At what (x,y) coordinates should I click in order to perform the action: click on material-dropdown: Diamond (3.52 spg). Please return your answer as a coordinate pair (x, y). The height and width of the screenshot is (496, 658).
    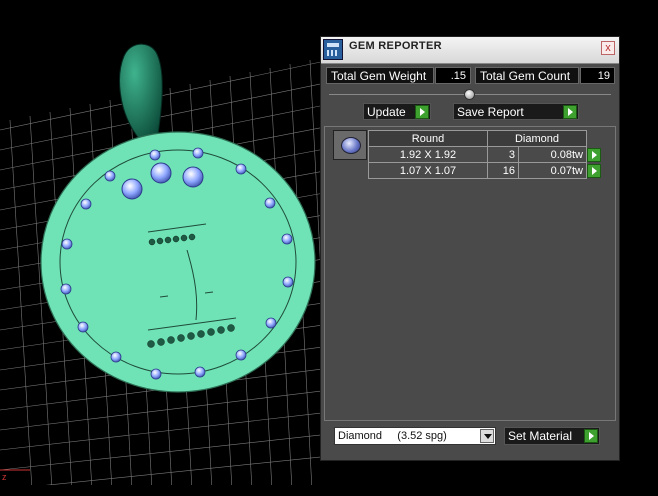
    Looking at the image, I should click on (415, 436).